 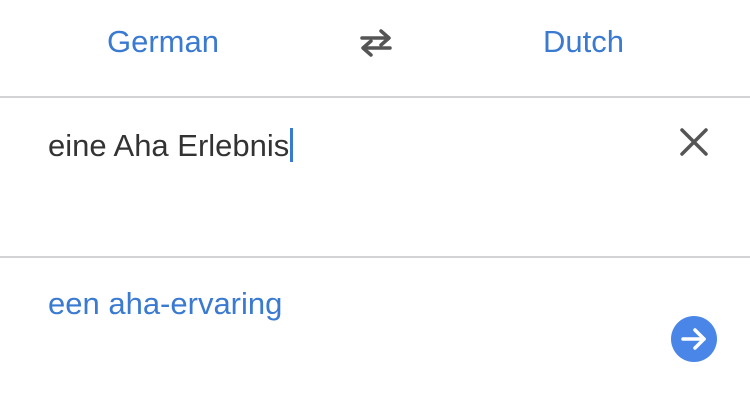 I want to click on clear-input-button, so click(x=694, y=142).